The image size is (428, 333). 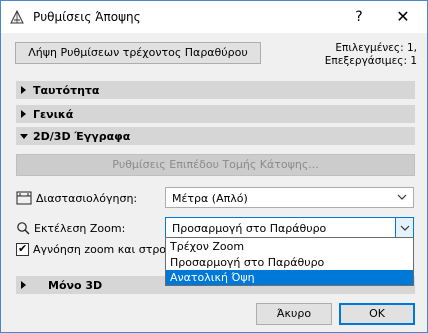 I want to click on selection-info: Επιλεγμένες: 1, Επεξεργάσιμες: 1, so click(x=371, y=55).